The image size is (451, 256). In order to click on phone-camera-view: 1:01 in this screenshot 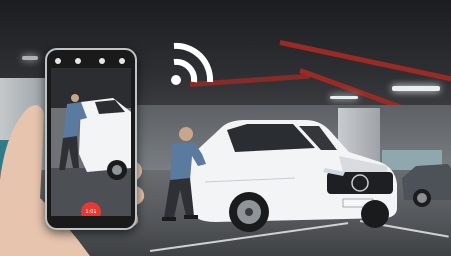, I will do `click(91, 142)`.